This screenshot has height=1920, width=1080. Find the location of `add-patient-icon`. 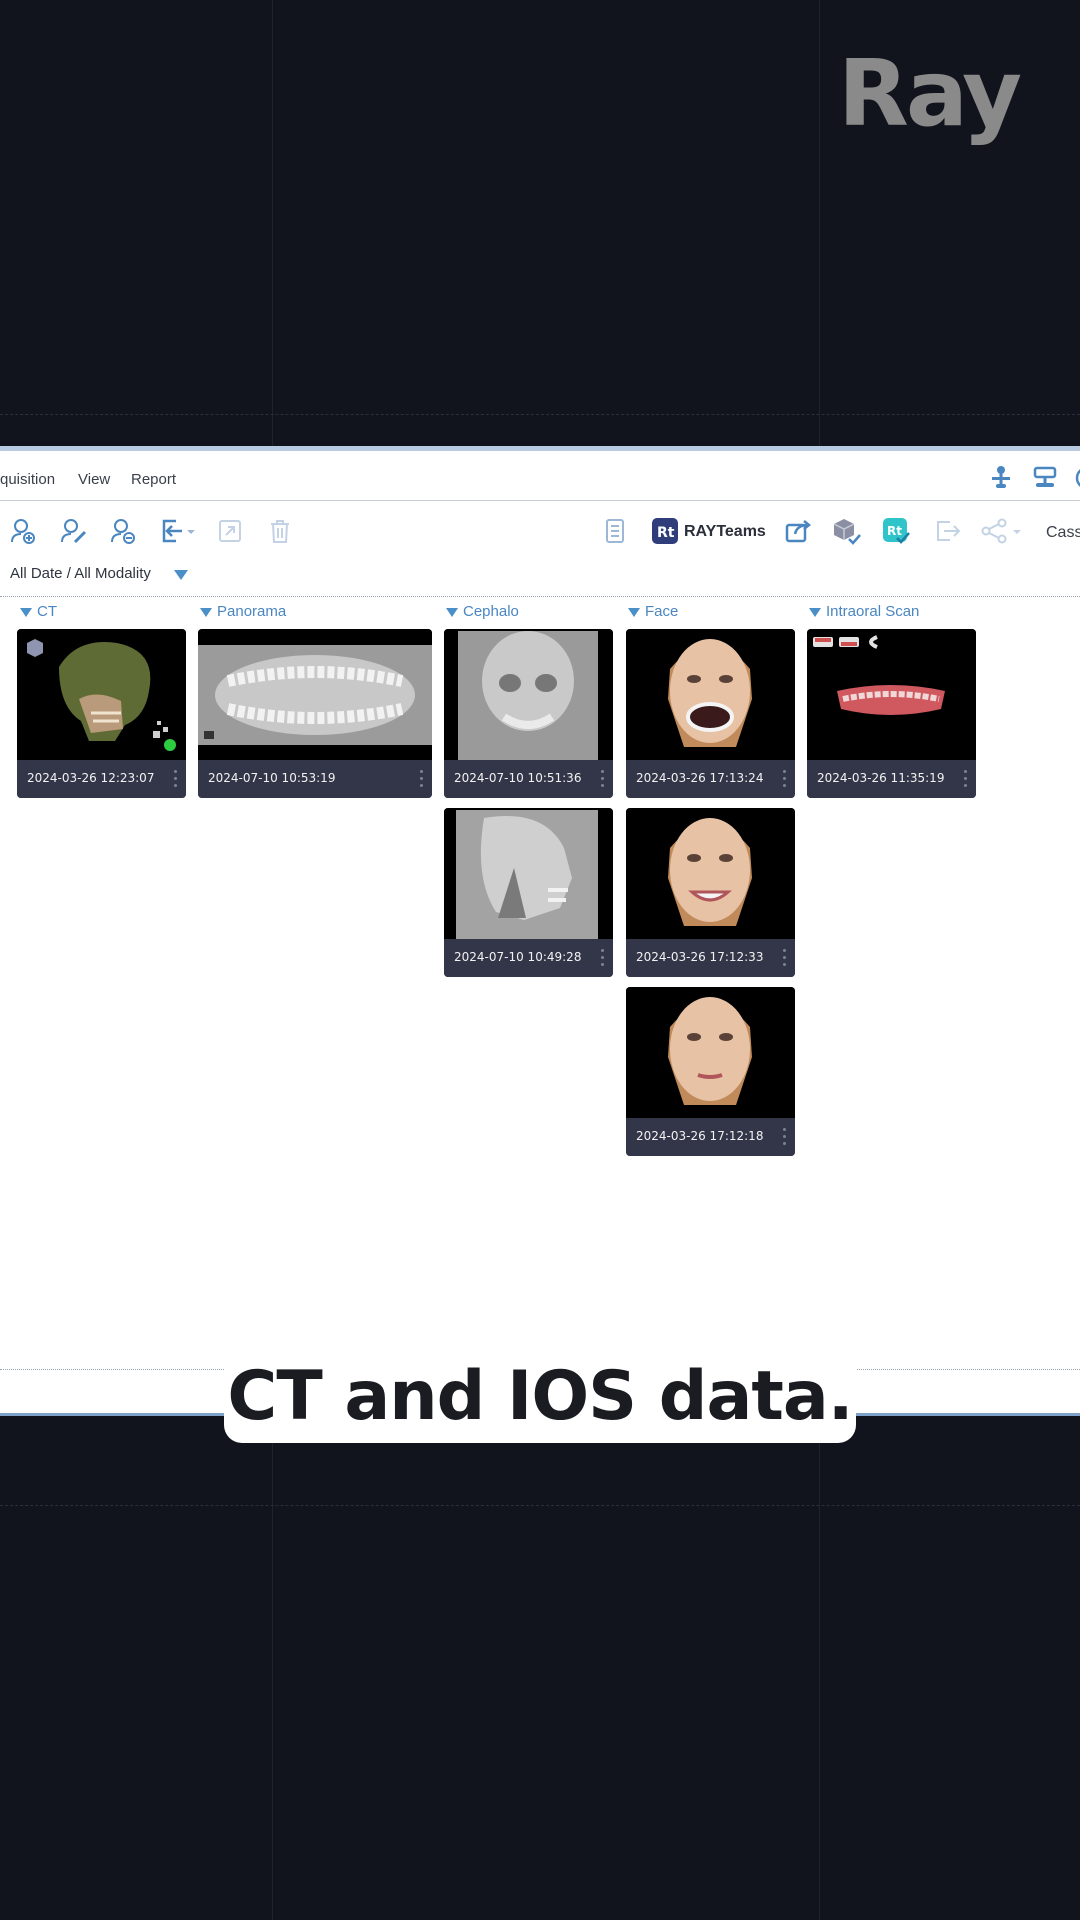

add-patient-icon is located at coordinates (24, 531).